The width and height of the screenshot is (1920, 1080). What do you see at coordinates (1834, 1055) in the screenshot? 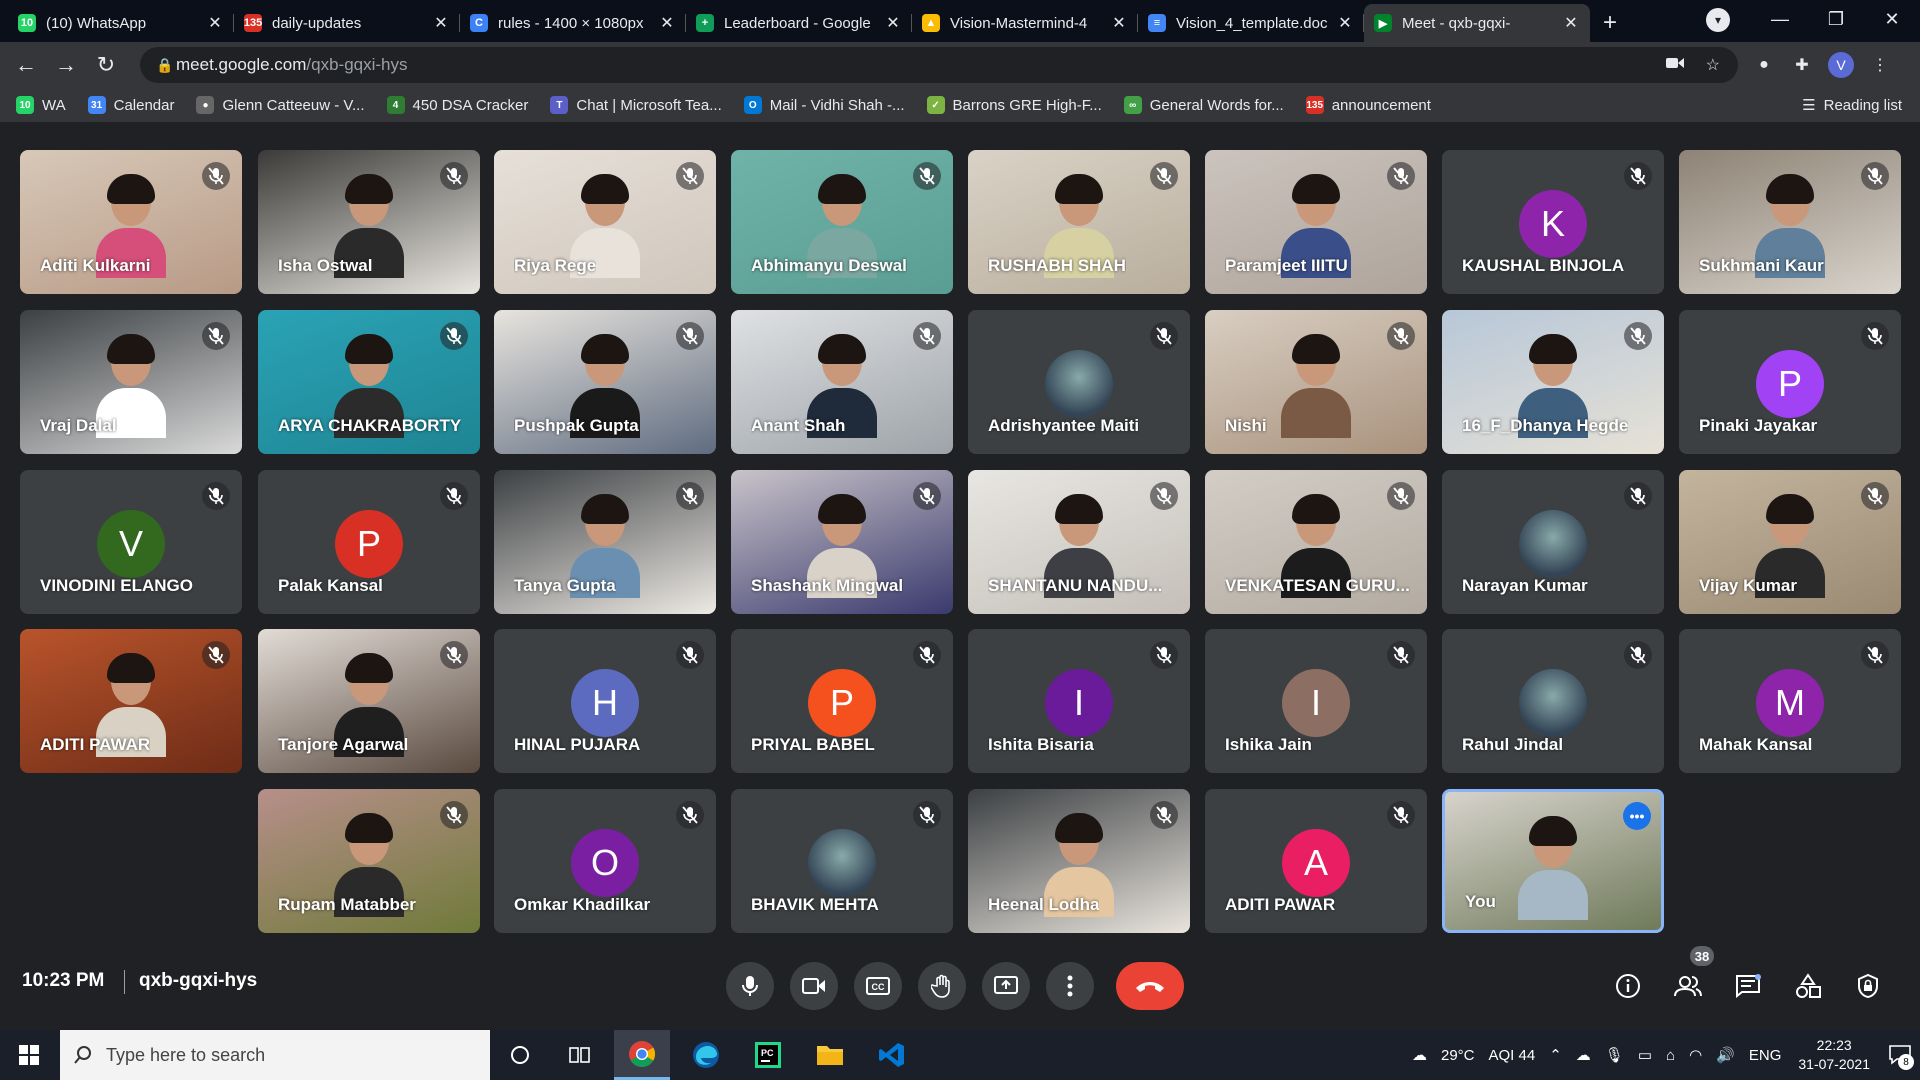
I see `taskbar-clock: 22:23 31-07-2021` at bounding box center [1834, 1055].